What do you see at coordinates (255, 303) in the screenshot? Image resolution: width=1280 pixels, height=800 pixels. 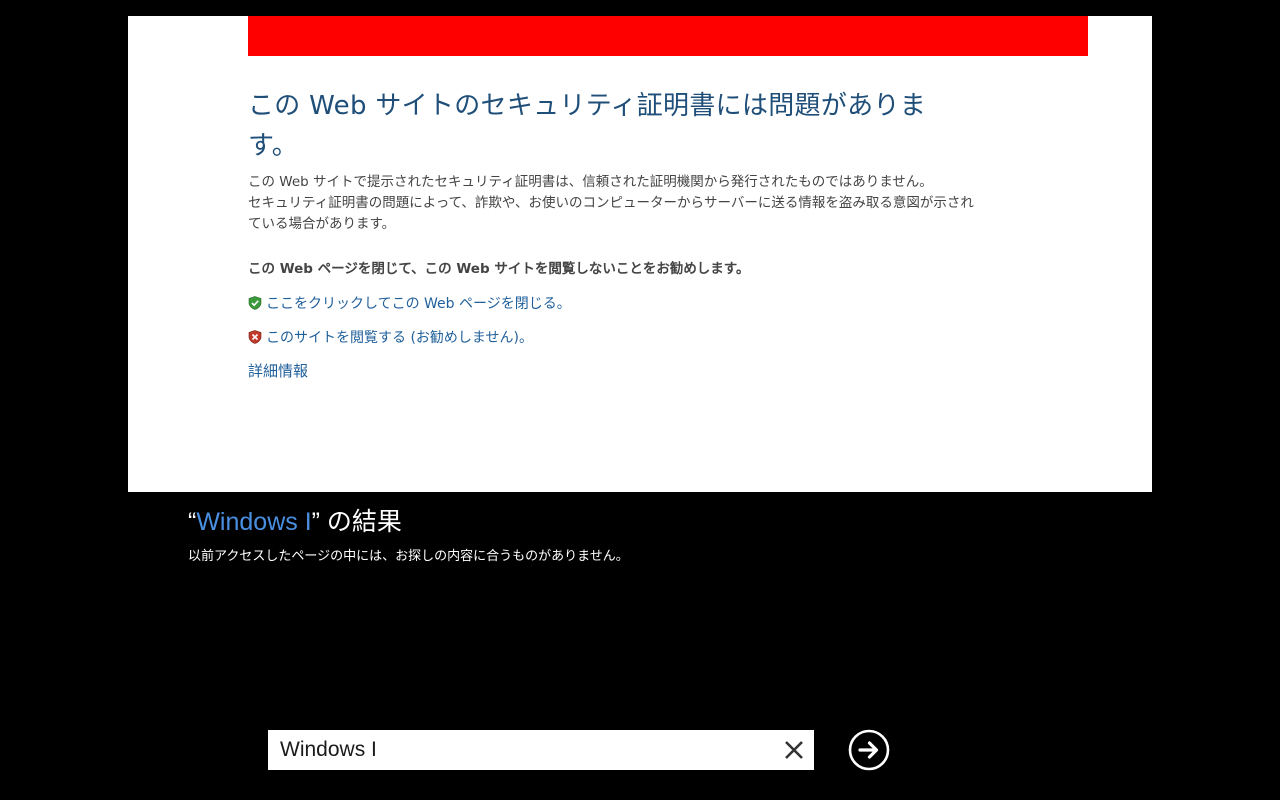 I see `green-shield-check-icon` at bounding box center [255, 303].